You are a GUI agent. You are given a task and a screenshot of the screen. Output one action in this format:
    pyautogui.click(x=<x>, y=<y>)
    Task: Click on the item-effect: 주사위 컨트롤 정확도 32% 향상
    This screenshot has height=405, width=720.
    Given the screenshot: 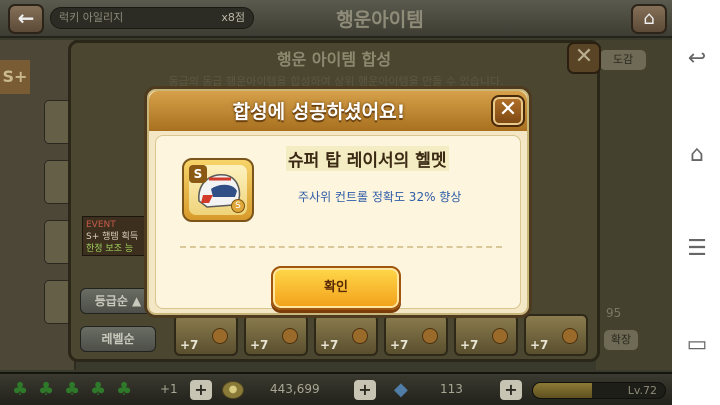 What is the action you would take?
    pyautogui.click(x=380, y=197)
    